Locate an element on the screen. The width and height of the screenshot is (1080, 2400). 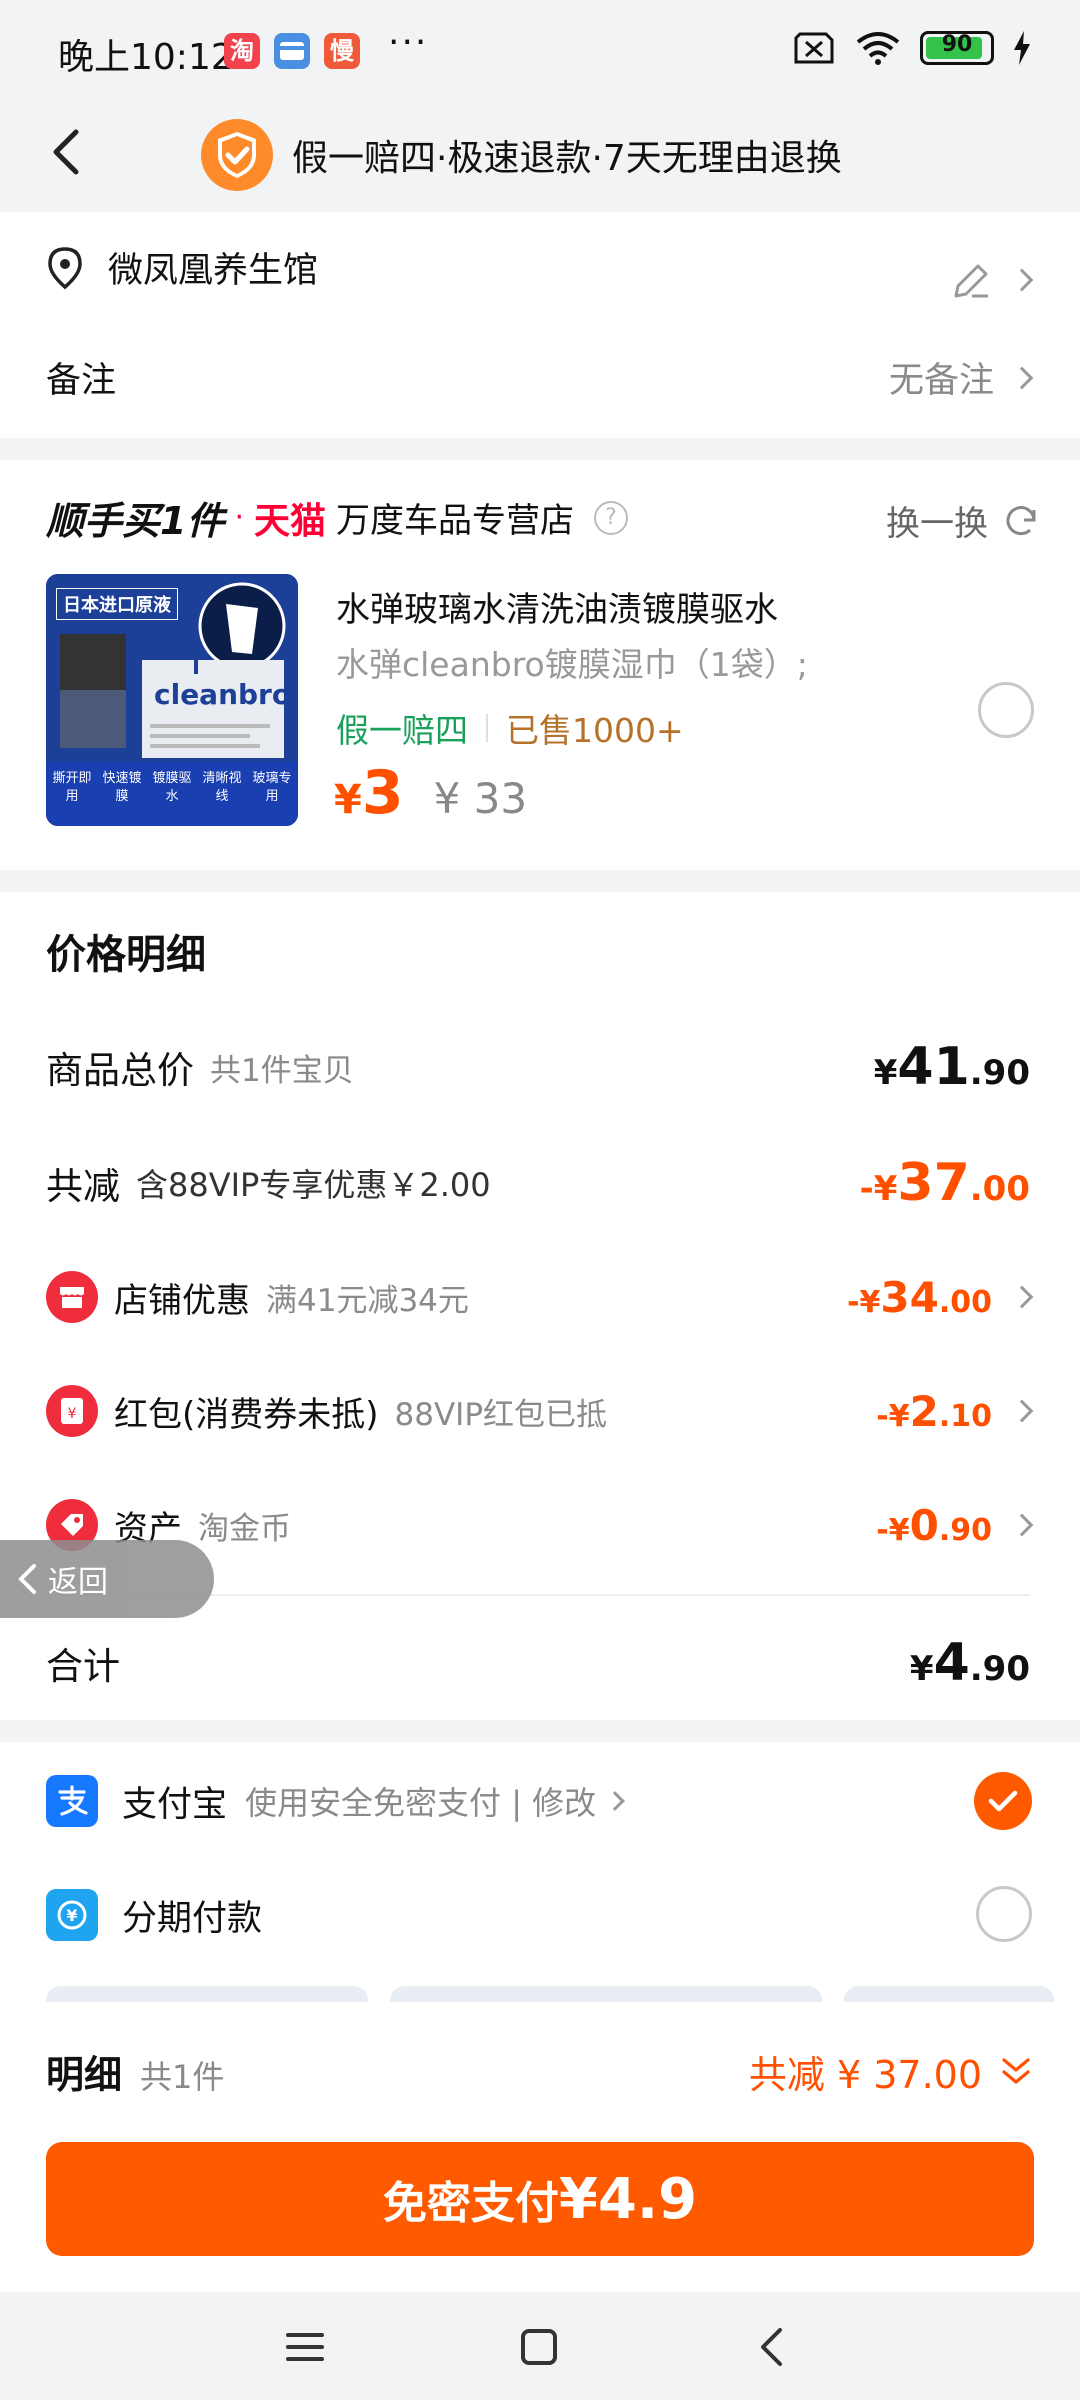
location-pin-icon is located at coordinates (65, 267).